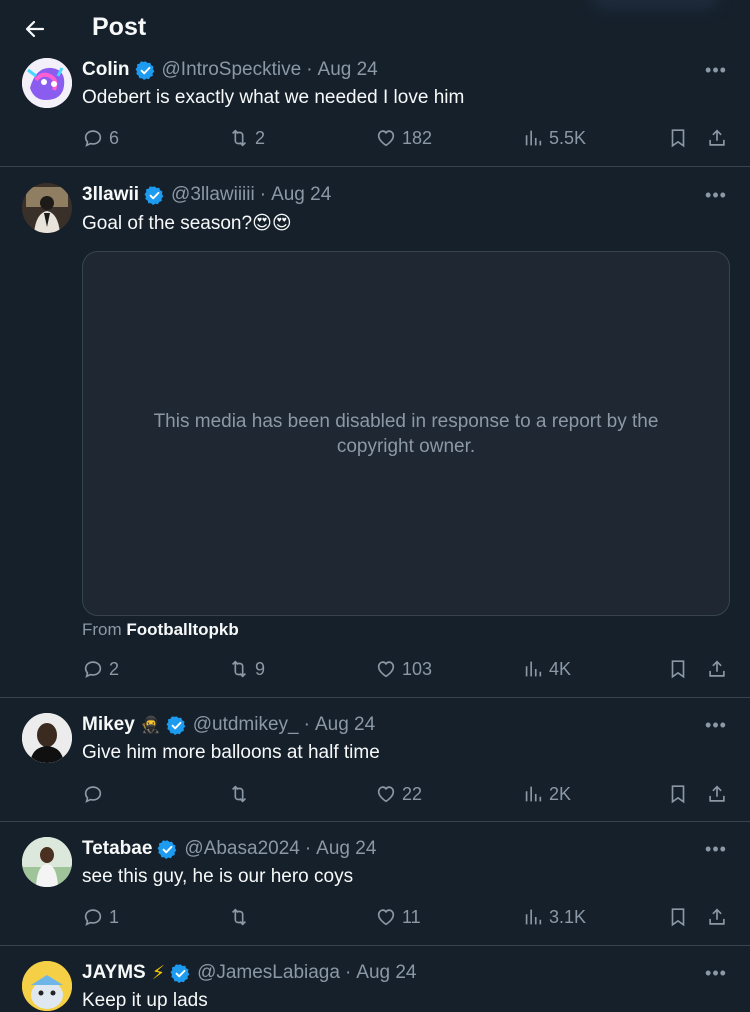 This screenshot has height=1012, width=750. Describe the element at coordinates (231, 752) in the screenshot. I see `post-text: Give him more balloons at half time` at that location.